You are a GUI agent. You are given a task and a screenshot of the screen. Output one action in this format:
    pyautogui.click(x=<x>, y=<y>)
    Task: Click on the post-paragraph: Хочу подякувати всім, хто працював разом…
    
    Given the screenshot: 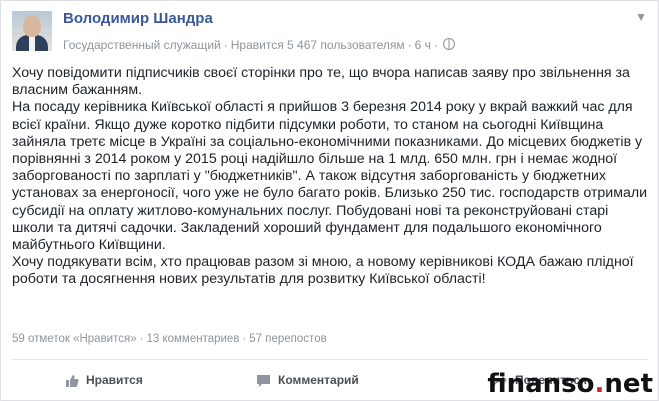 What is the action you would take?
    pyautogui.click(x=323, y=271)
    